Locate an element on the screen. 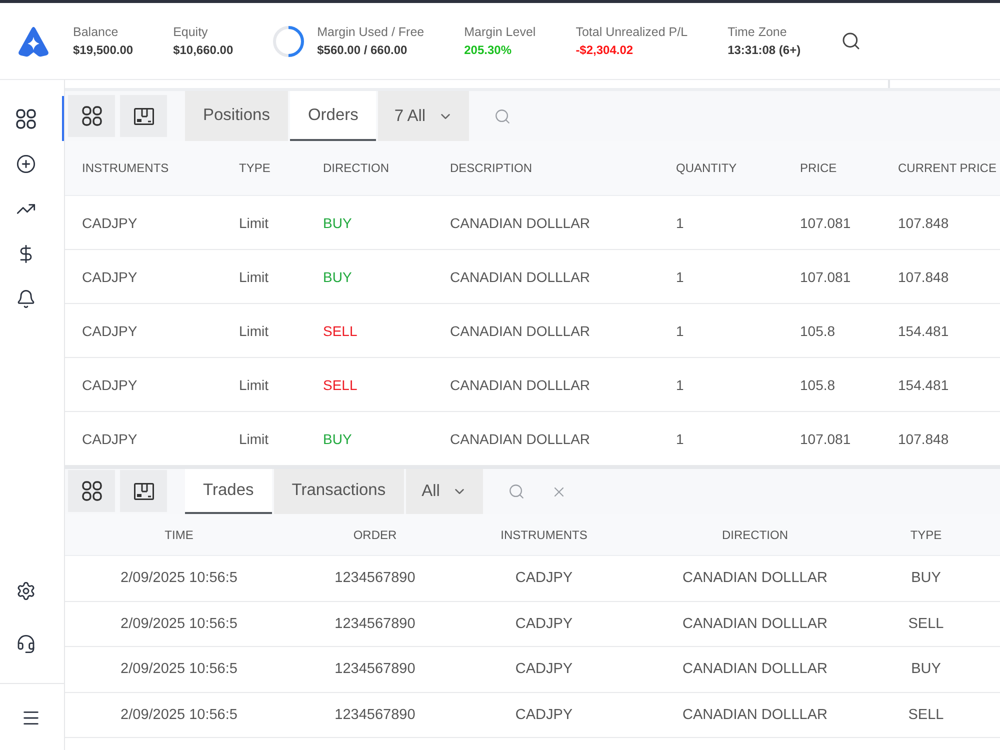 This screenshot has width=1000, height=750. column-header: PRICE is located at coordinates (818, 168).